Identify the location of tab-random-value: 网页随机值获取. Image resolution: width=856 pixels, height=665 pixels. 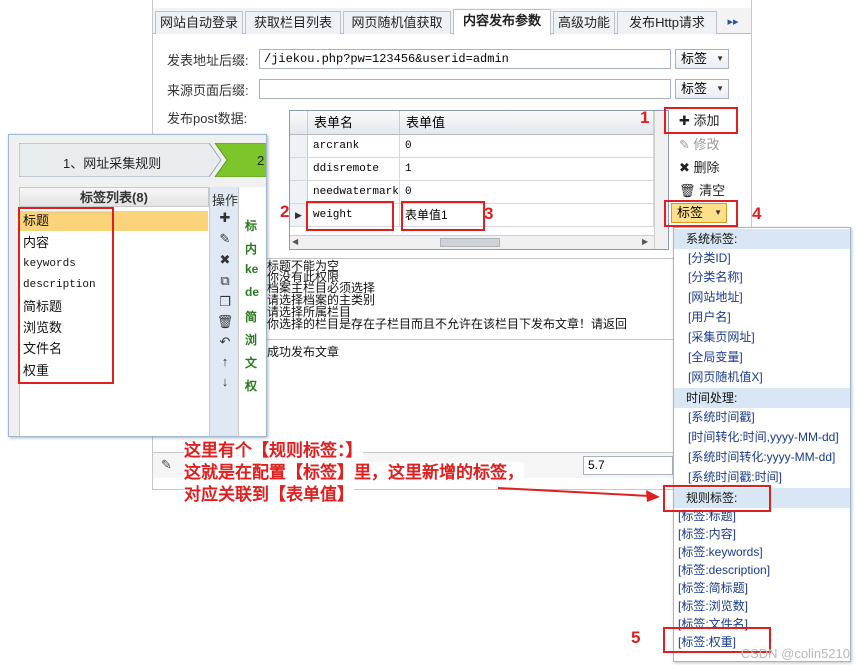
(397, 22).